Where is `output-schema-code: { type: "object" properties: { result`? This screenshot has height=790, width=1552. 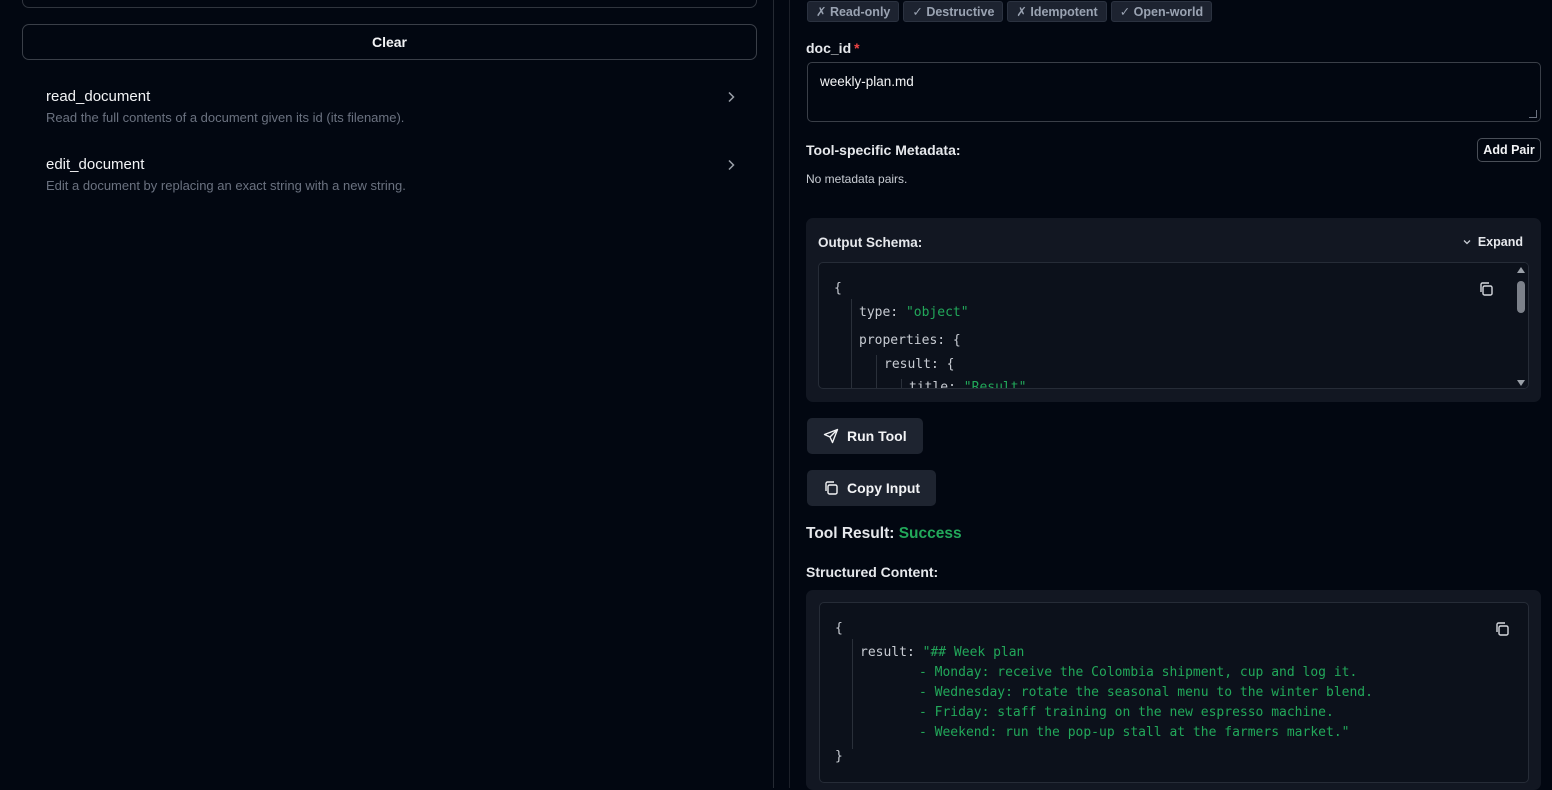
output-schema-code: { type: "object" properties: { result is located at coordinates (1173, 325).